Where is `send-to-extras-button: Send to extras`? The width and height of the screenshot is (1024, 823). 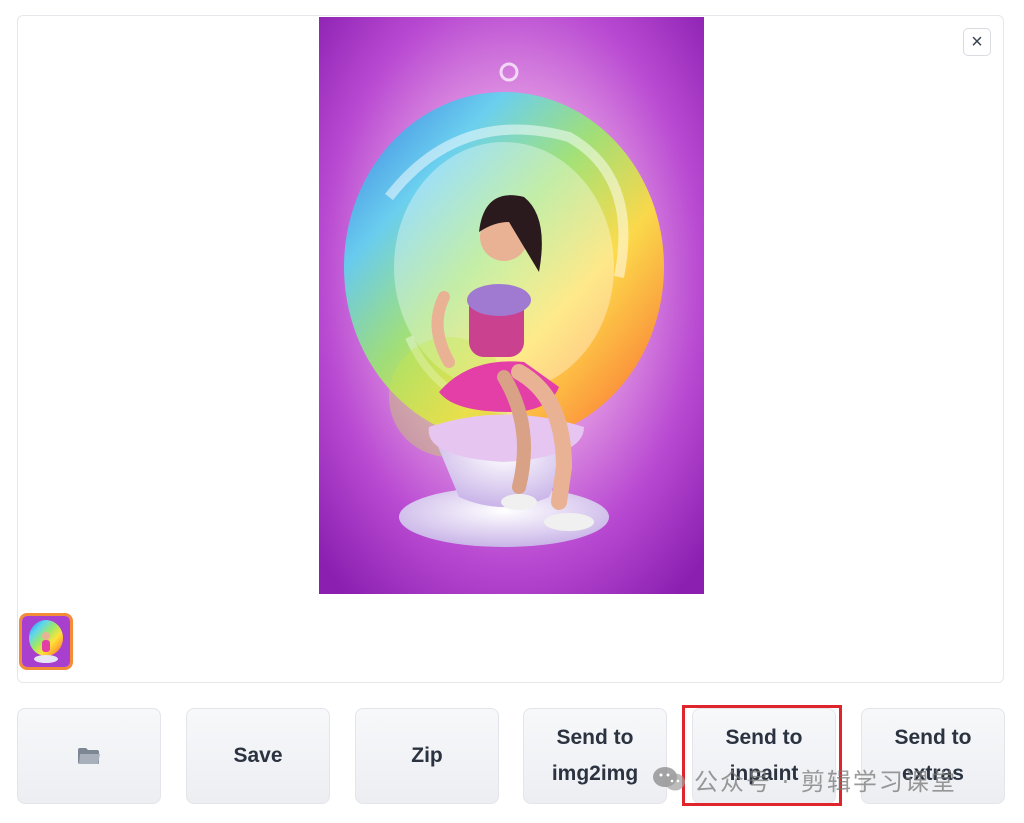 send-to-extras-button: Send to extras is located at coordinates (933, 756).